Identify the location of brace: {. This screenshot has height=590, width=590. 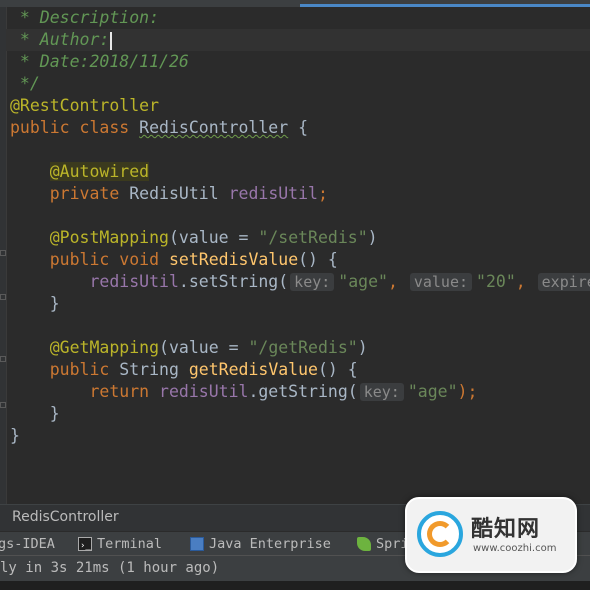
(298, 127).